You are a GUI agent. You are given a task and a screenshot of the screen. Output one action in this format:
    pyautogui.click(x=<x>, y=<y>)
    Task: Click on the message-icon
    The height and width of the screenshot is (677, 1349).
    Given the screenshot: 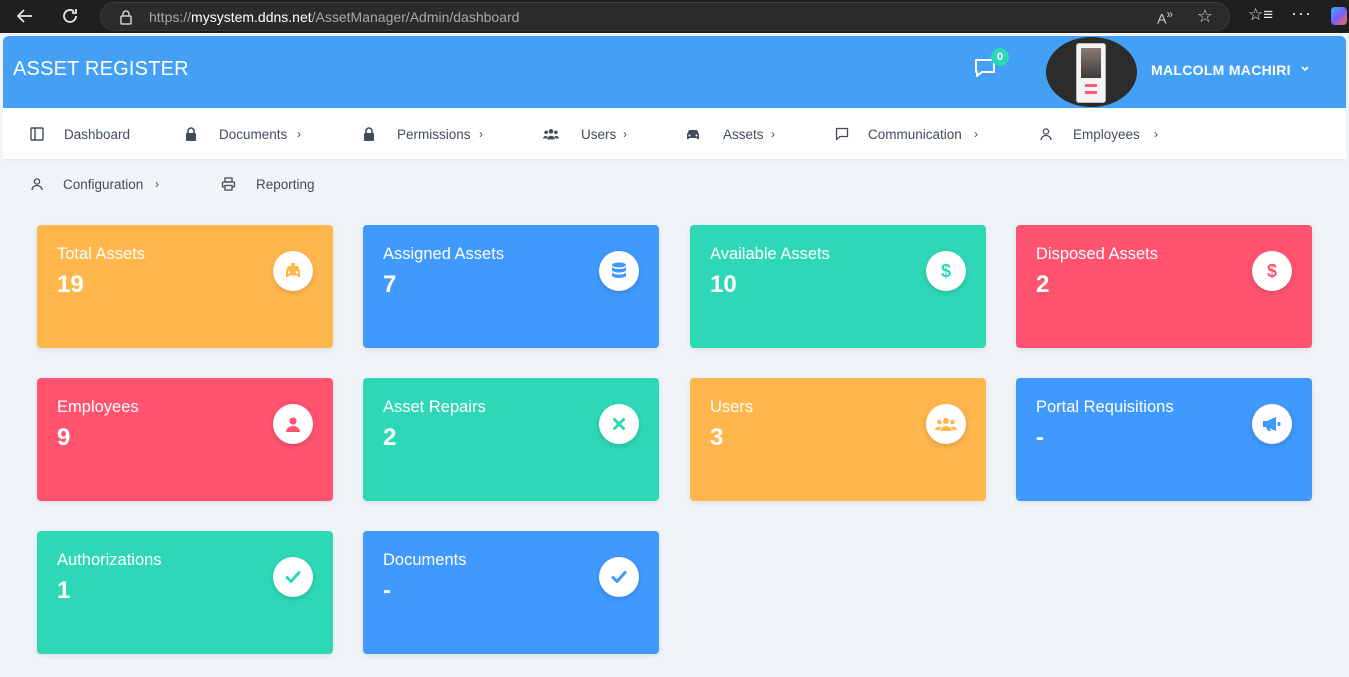 What is the action you would take?
    pyautogui.click(x=842, y=134)
    